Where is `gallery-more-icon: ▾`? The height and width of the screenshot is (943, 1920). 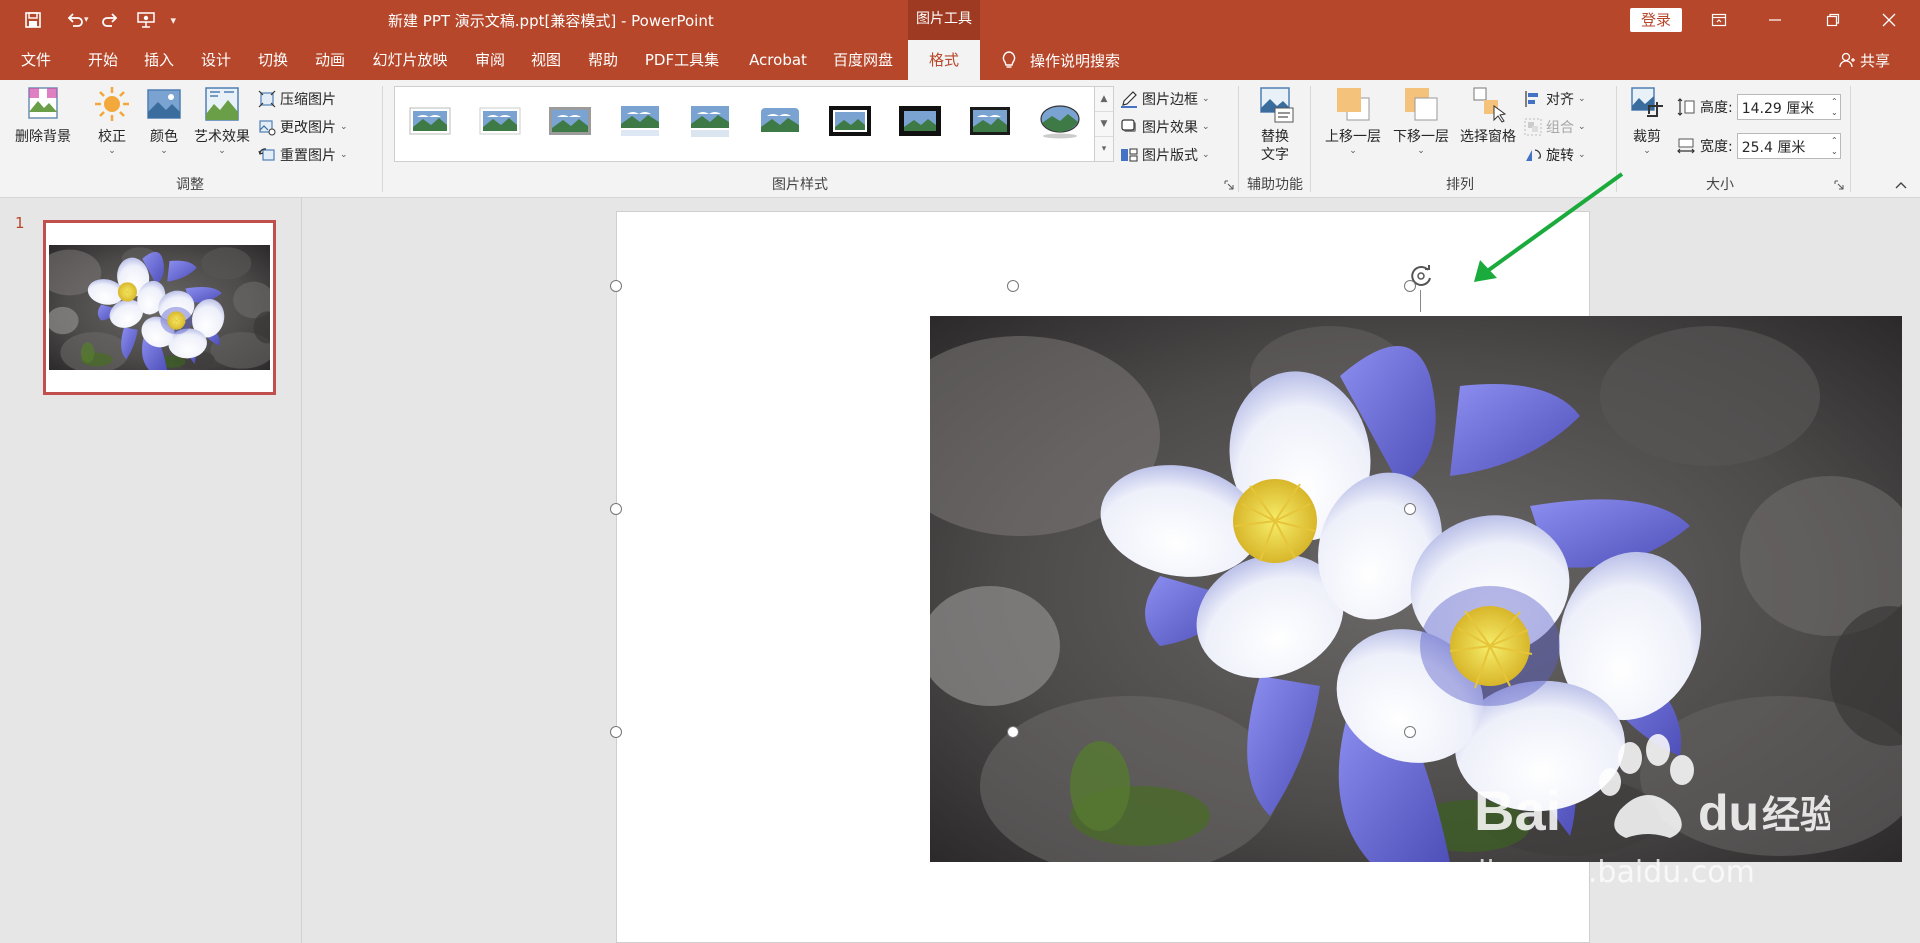
gallery-more-icon: ▾ is located at coordinates (1104, 149).